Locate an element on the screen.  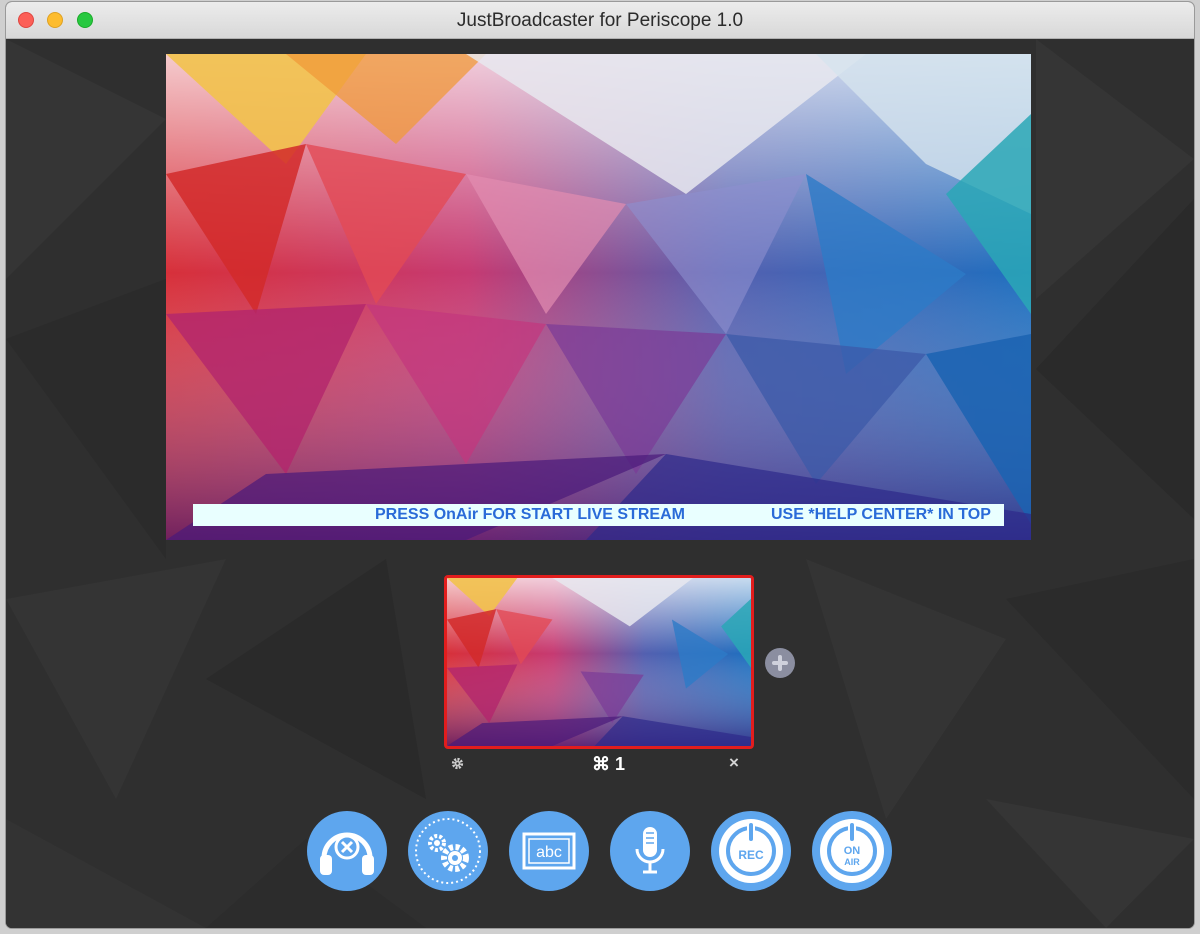
ticker-text-onair: PRESS OnAir FOR START LIVE STREAM is located at coordinates (530, 514).